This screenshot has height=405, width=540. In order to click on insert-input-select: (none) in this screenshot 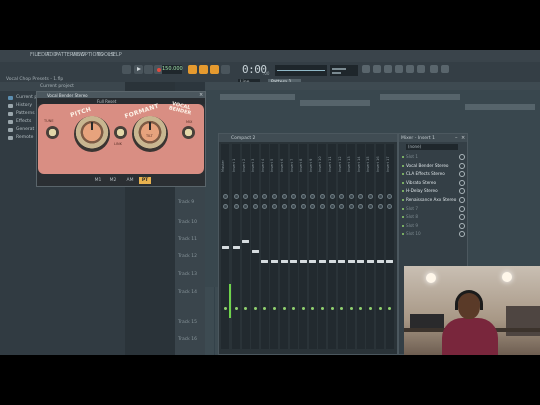, I will do `click(432, 147)`.